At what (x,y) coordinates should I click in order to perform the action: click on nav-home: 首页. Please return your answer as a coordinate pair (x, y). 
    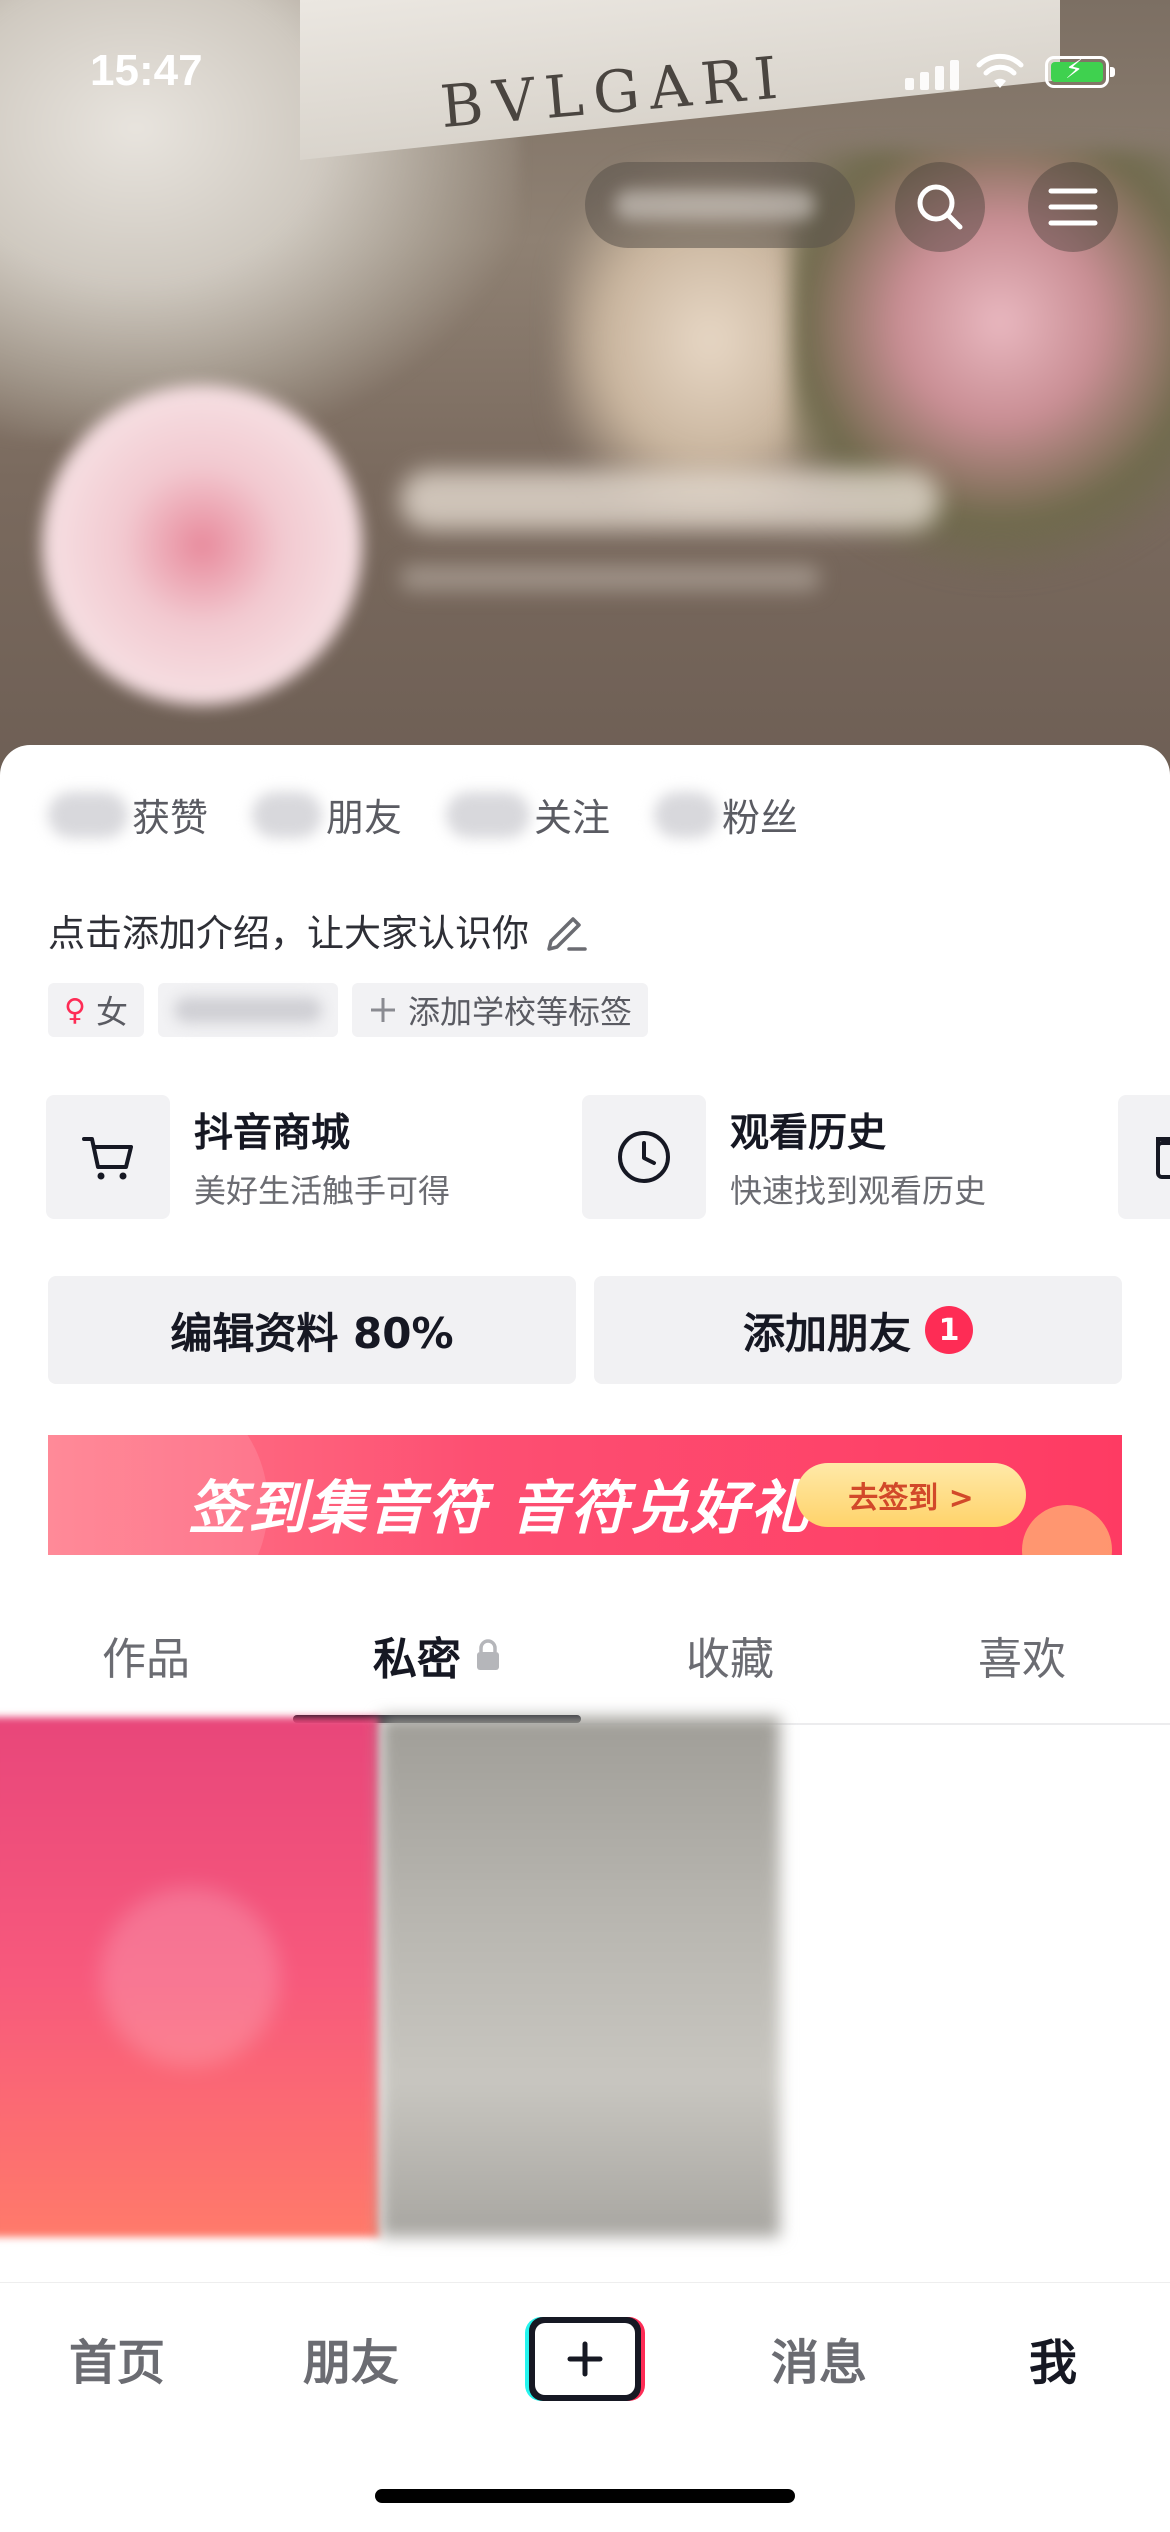
    Looking at the image, I should click on (117, 2358).